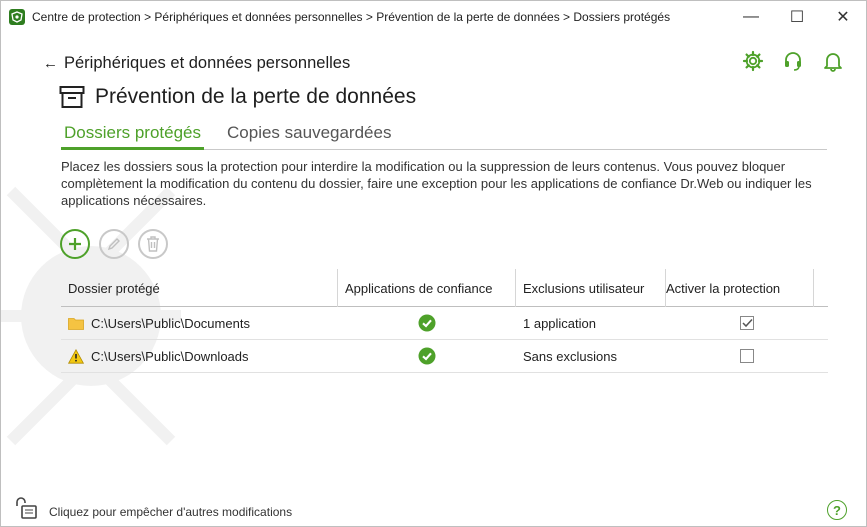 This screenshot has height=527, width=867. I want to click on folder-cell: C:\Users\Public\Documents, so click(199, 323).